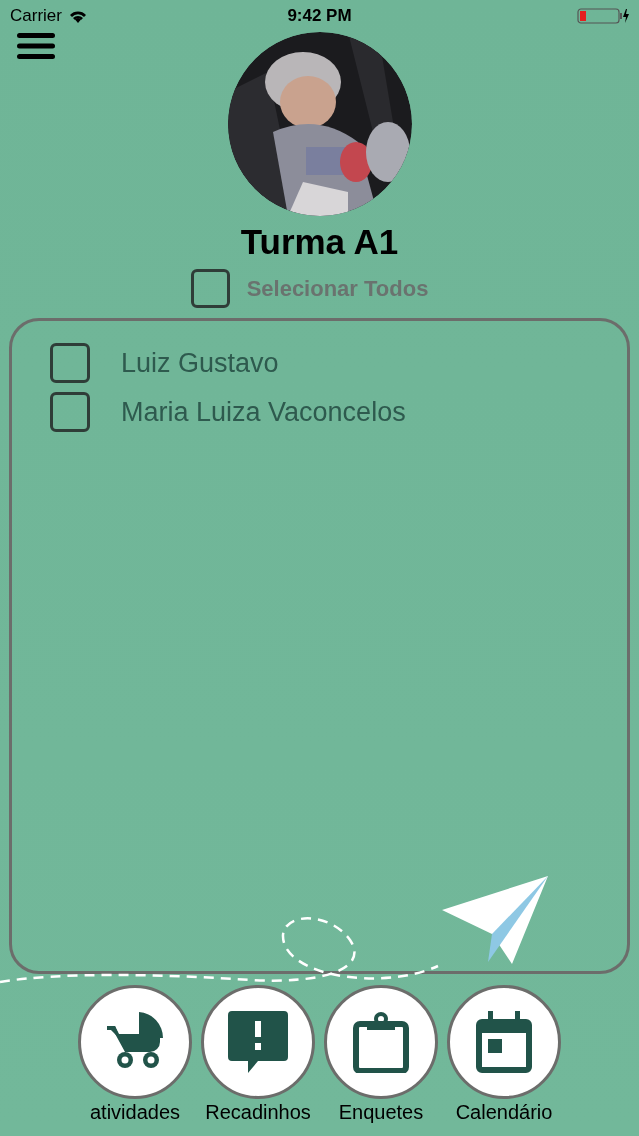  I want to click on select-all-label: Selecionar Todos, so click(337, 289).